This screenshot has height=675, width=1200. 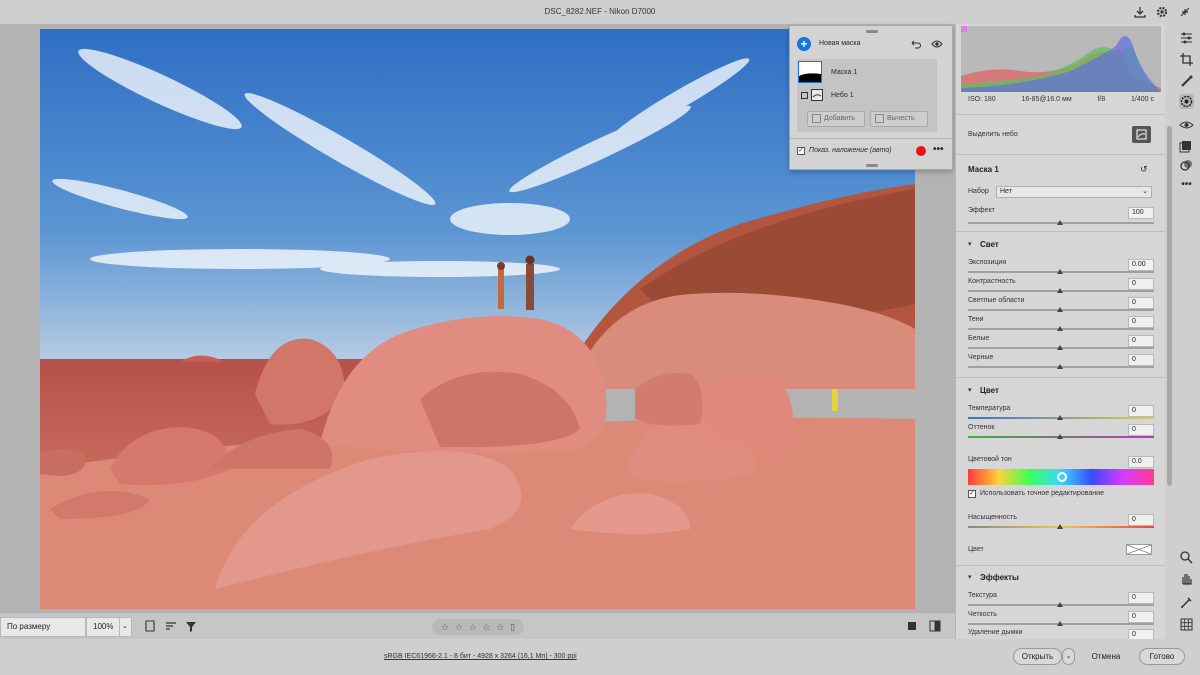 What do you see at coordinates (1141, 303) in the screenshot?
I see `highlights-value: 0` at bounding box center [1141, 303].